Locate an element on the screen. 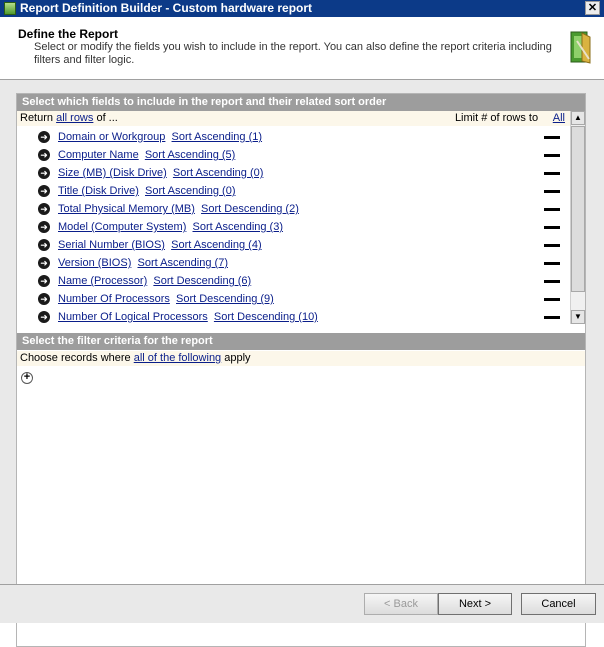 The width and height of the screenshot is (604, 647). limit-all-link: All is located at coordinates (559, 118).